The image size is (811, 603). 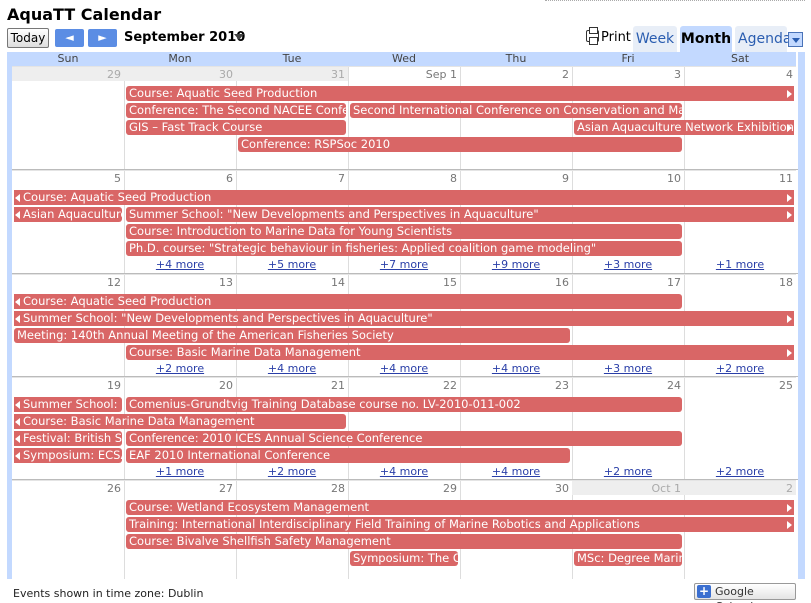 I want to click on date-number: 19, so click(x=68, y=384).